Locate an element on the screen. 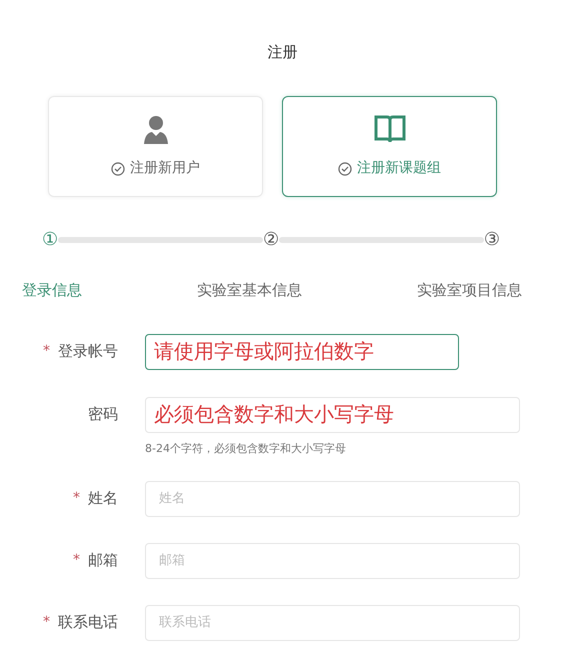  field-label: 联系电话 is located at coordinates (88, 623).